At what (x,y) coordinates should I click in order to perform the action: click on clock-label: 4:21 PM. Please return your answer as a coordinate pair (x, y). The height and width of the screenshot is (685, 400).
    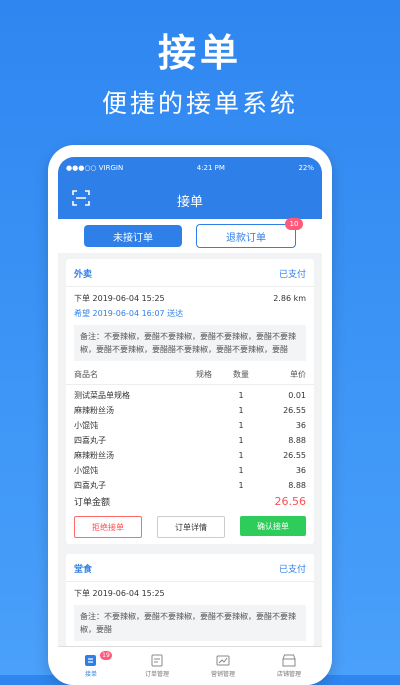
    Looking at the image, I should click on (210, 168).